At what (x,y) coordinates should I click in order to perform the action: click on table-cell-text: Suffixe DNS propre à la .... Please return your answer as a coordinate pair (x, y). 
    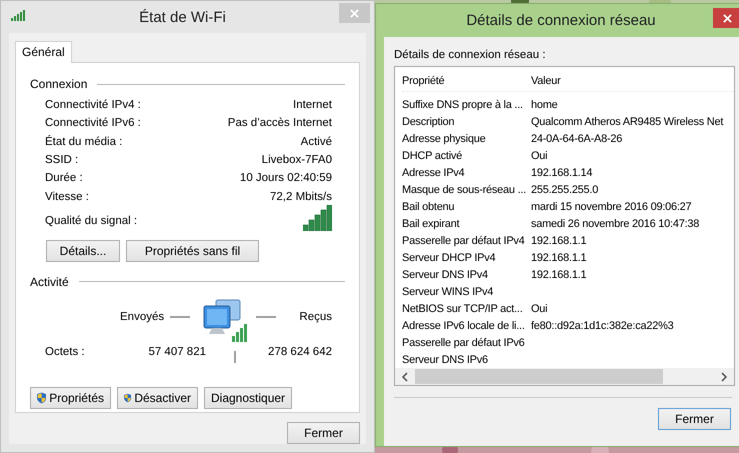
    Looking at the image, I should click on (463, 104).